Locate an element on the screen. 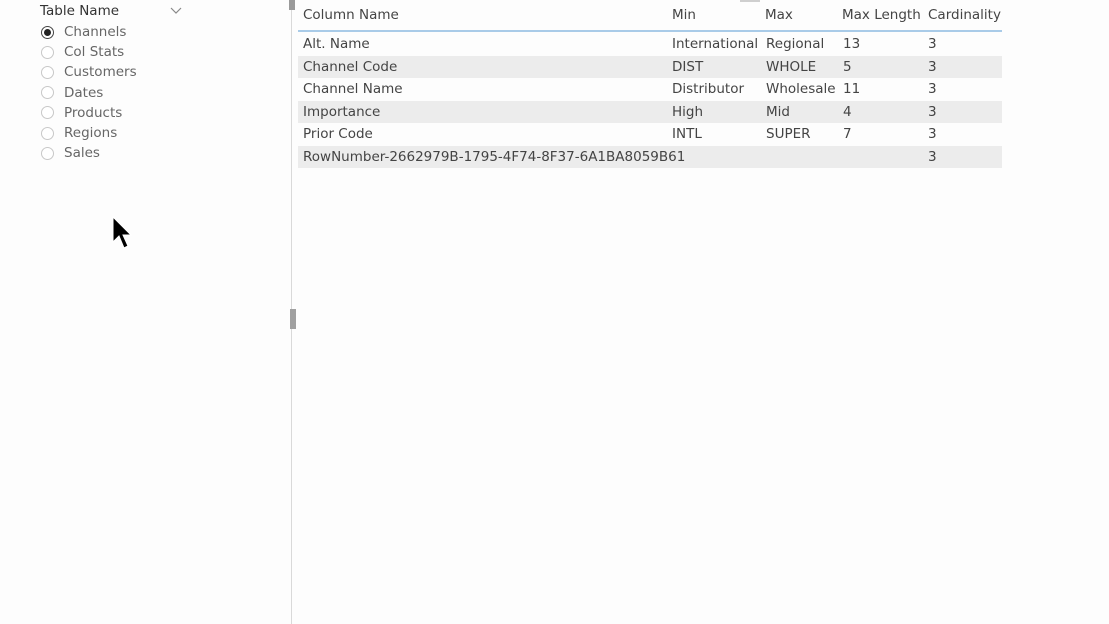 The image size is (1109, 624). slicer-option-customers: Customers is located at coordinates (112, 72).